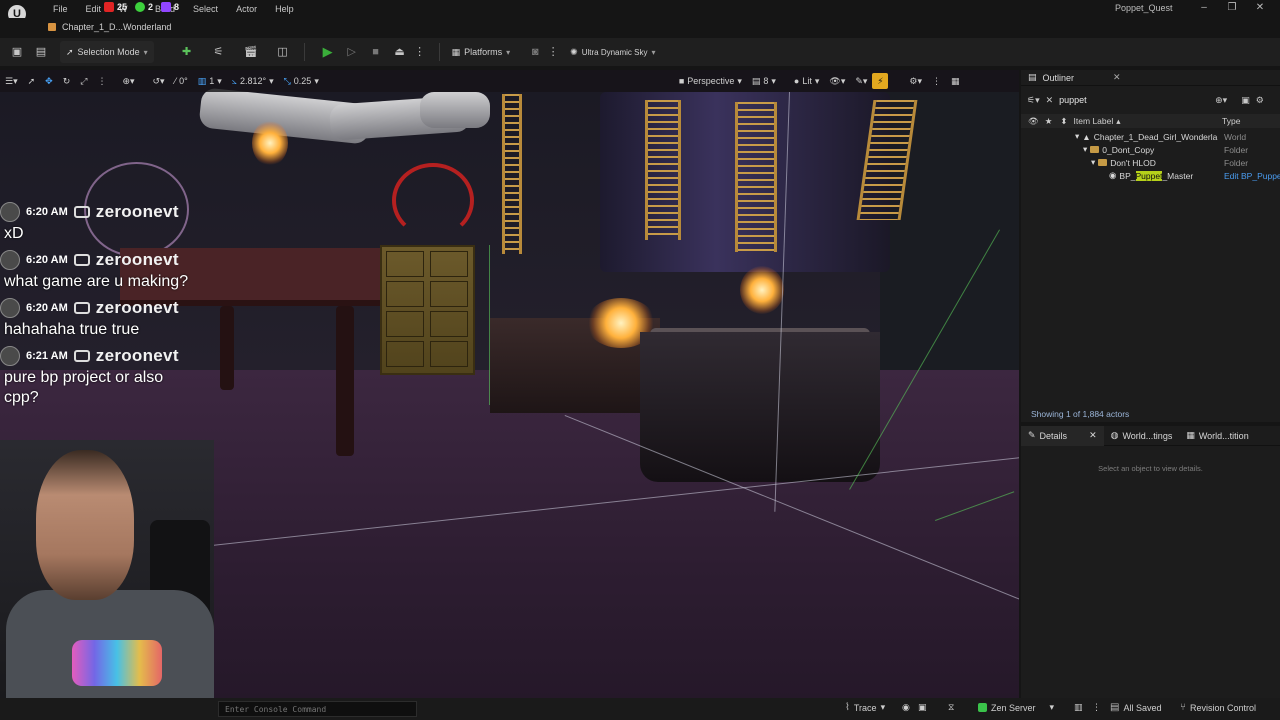  What do you see at coordinates (1078, 707) in the screenshot?
I see `source-control-icon: ▥` at bounding box center [1078, 707].